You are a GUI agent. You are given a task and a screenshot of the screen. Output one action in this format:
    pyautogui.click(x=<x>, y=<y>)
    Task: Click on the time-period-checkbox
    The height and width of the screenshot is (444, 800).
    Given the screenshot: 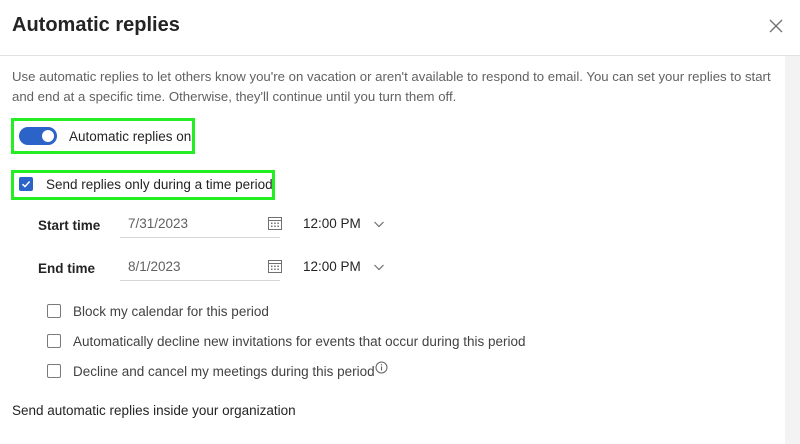 What is the action you would take?
    pyautogui.click(x=26, y=184)
    